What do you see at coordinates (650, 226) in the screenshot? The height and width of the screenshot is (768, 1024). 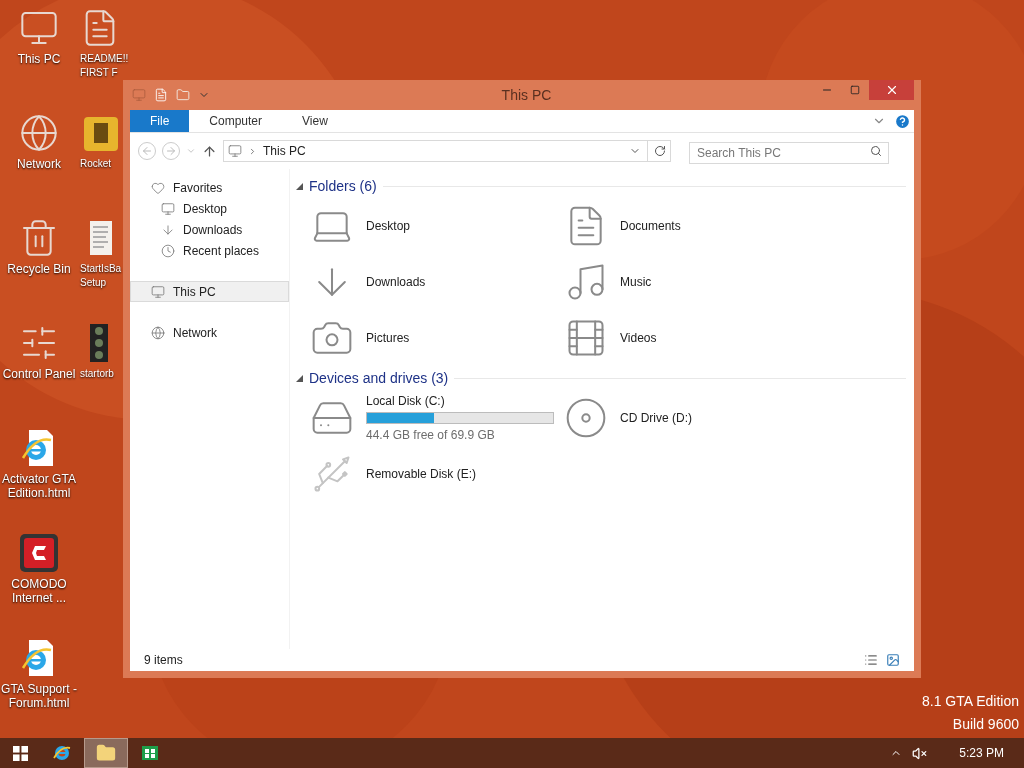 I see `item-name: Documents` at bounding box center [650, 226].